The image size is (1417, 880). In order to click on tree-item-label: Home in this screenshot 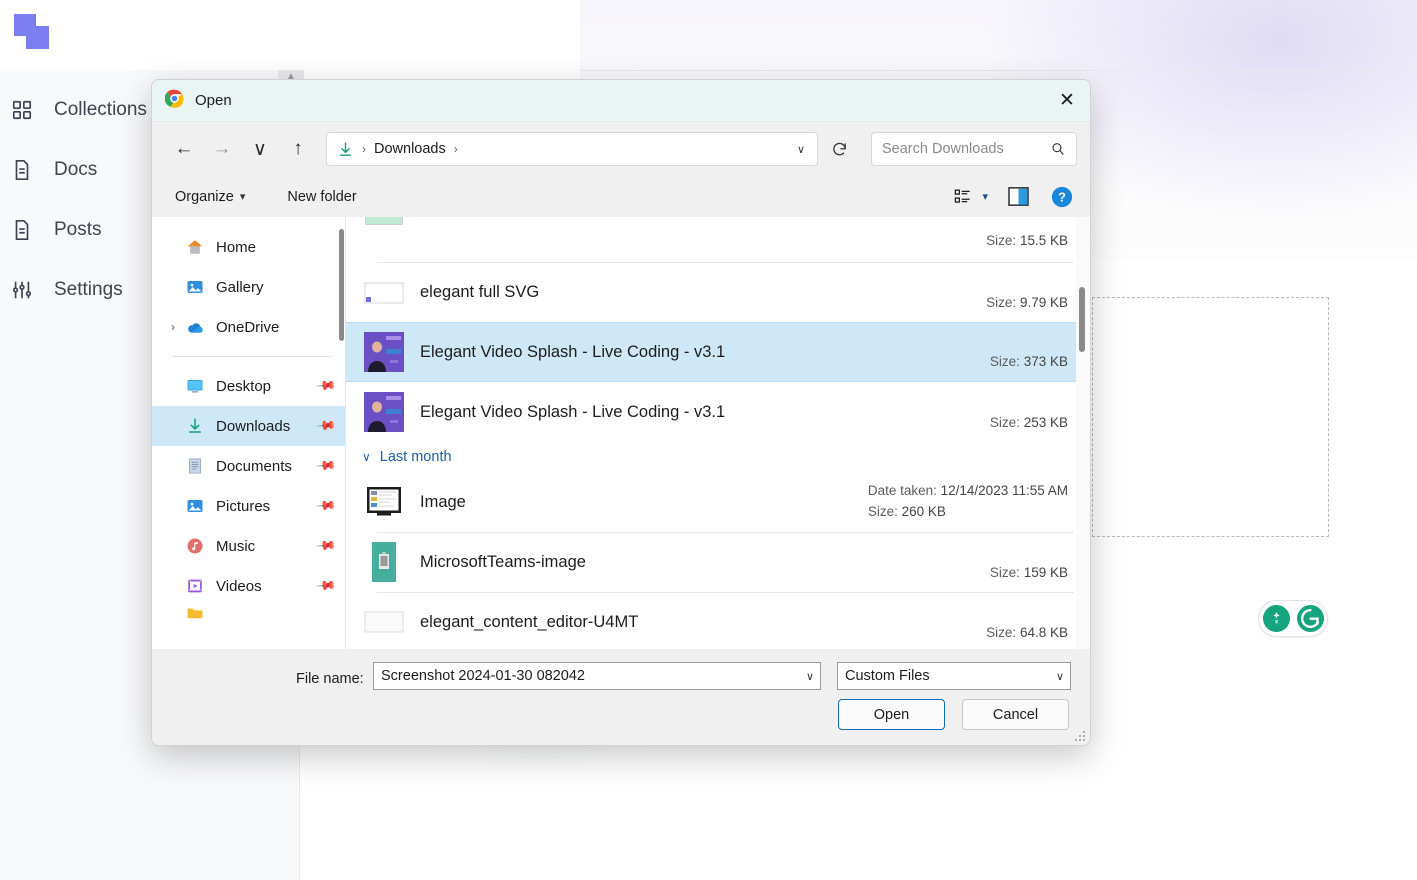, I will do `click(236, 247)`.